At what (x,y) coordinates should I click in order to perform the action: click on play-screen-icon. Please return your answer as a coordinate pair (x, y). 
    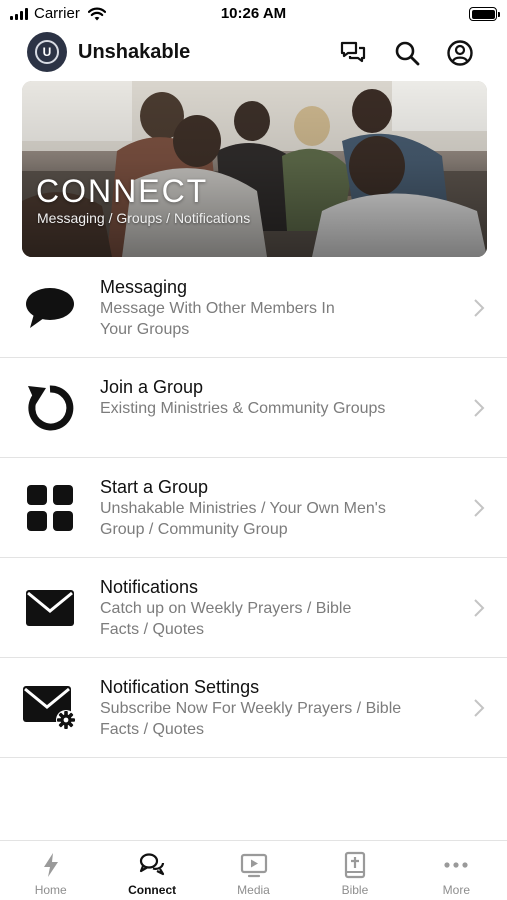
    Looking at the image, I should click on (253, 865).